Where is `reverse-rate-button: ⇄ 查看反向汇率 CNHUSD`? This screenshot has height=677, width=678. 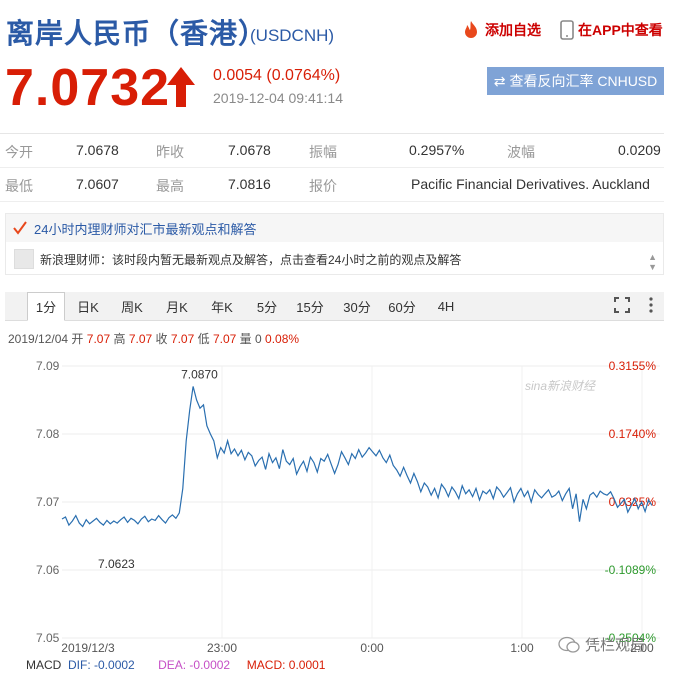 reverse-rate-button: ⇄ 查看反向汇率 CNHUSD is located at coordinates (575, 81).